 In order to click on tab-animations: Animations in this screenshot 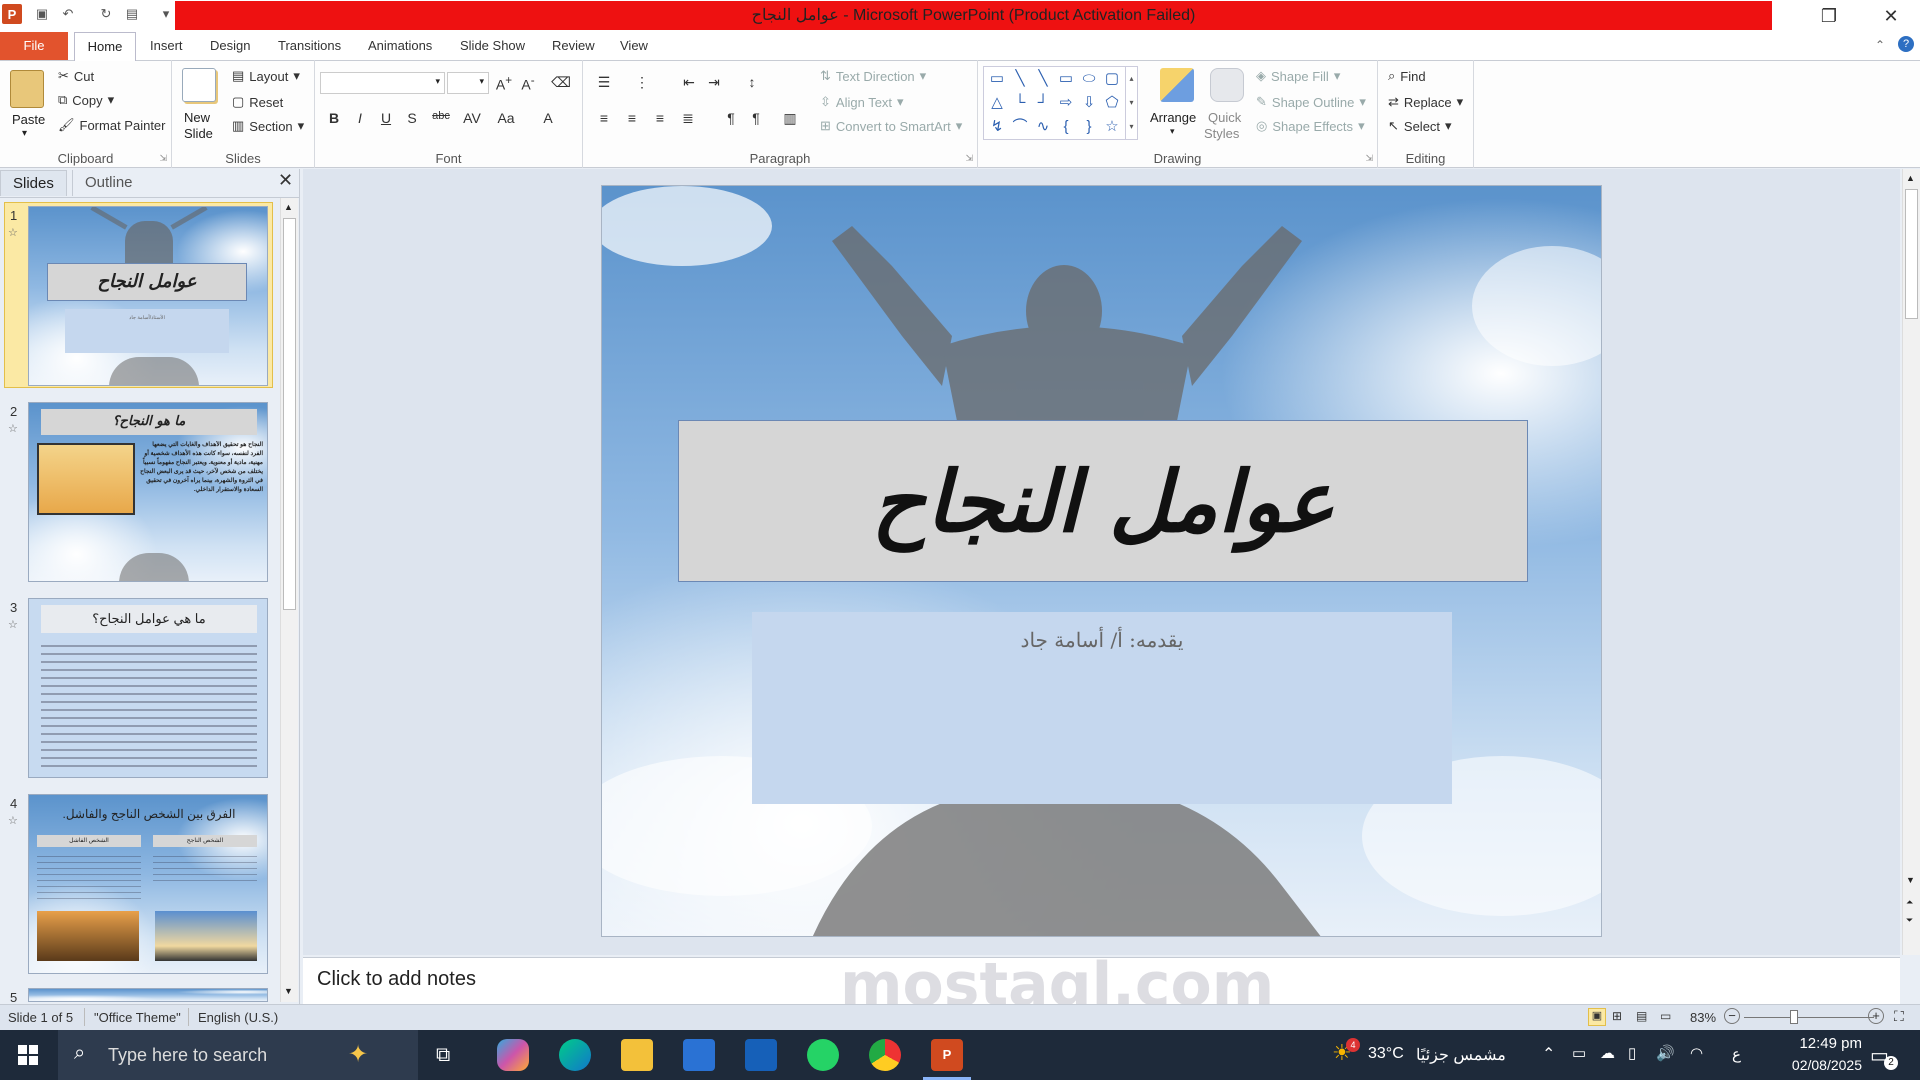, I will do `click(400, 46)`.